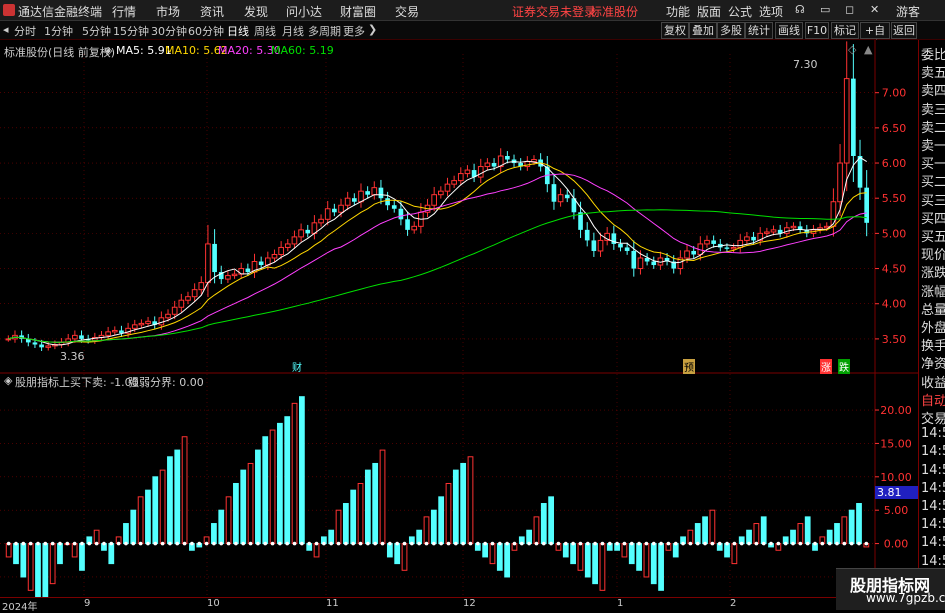 The image size is (945, 613). I want to click on price-tick-label: 4.50, so click(894, 269).